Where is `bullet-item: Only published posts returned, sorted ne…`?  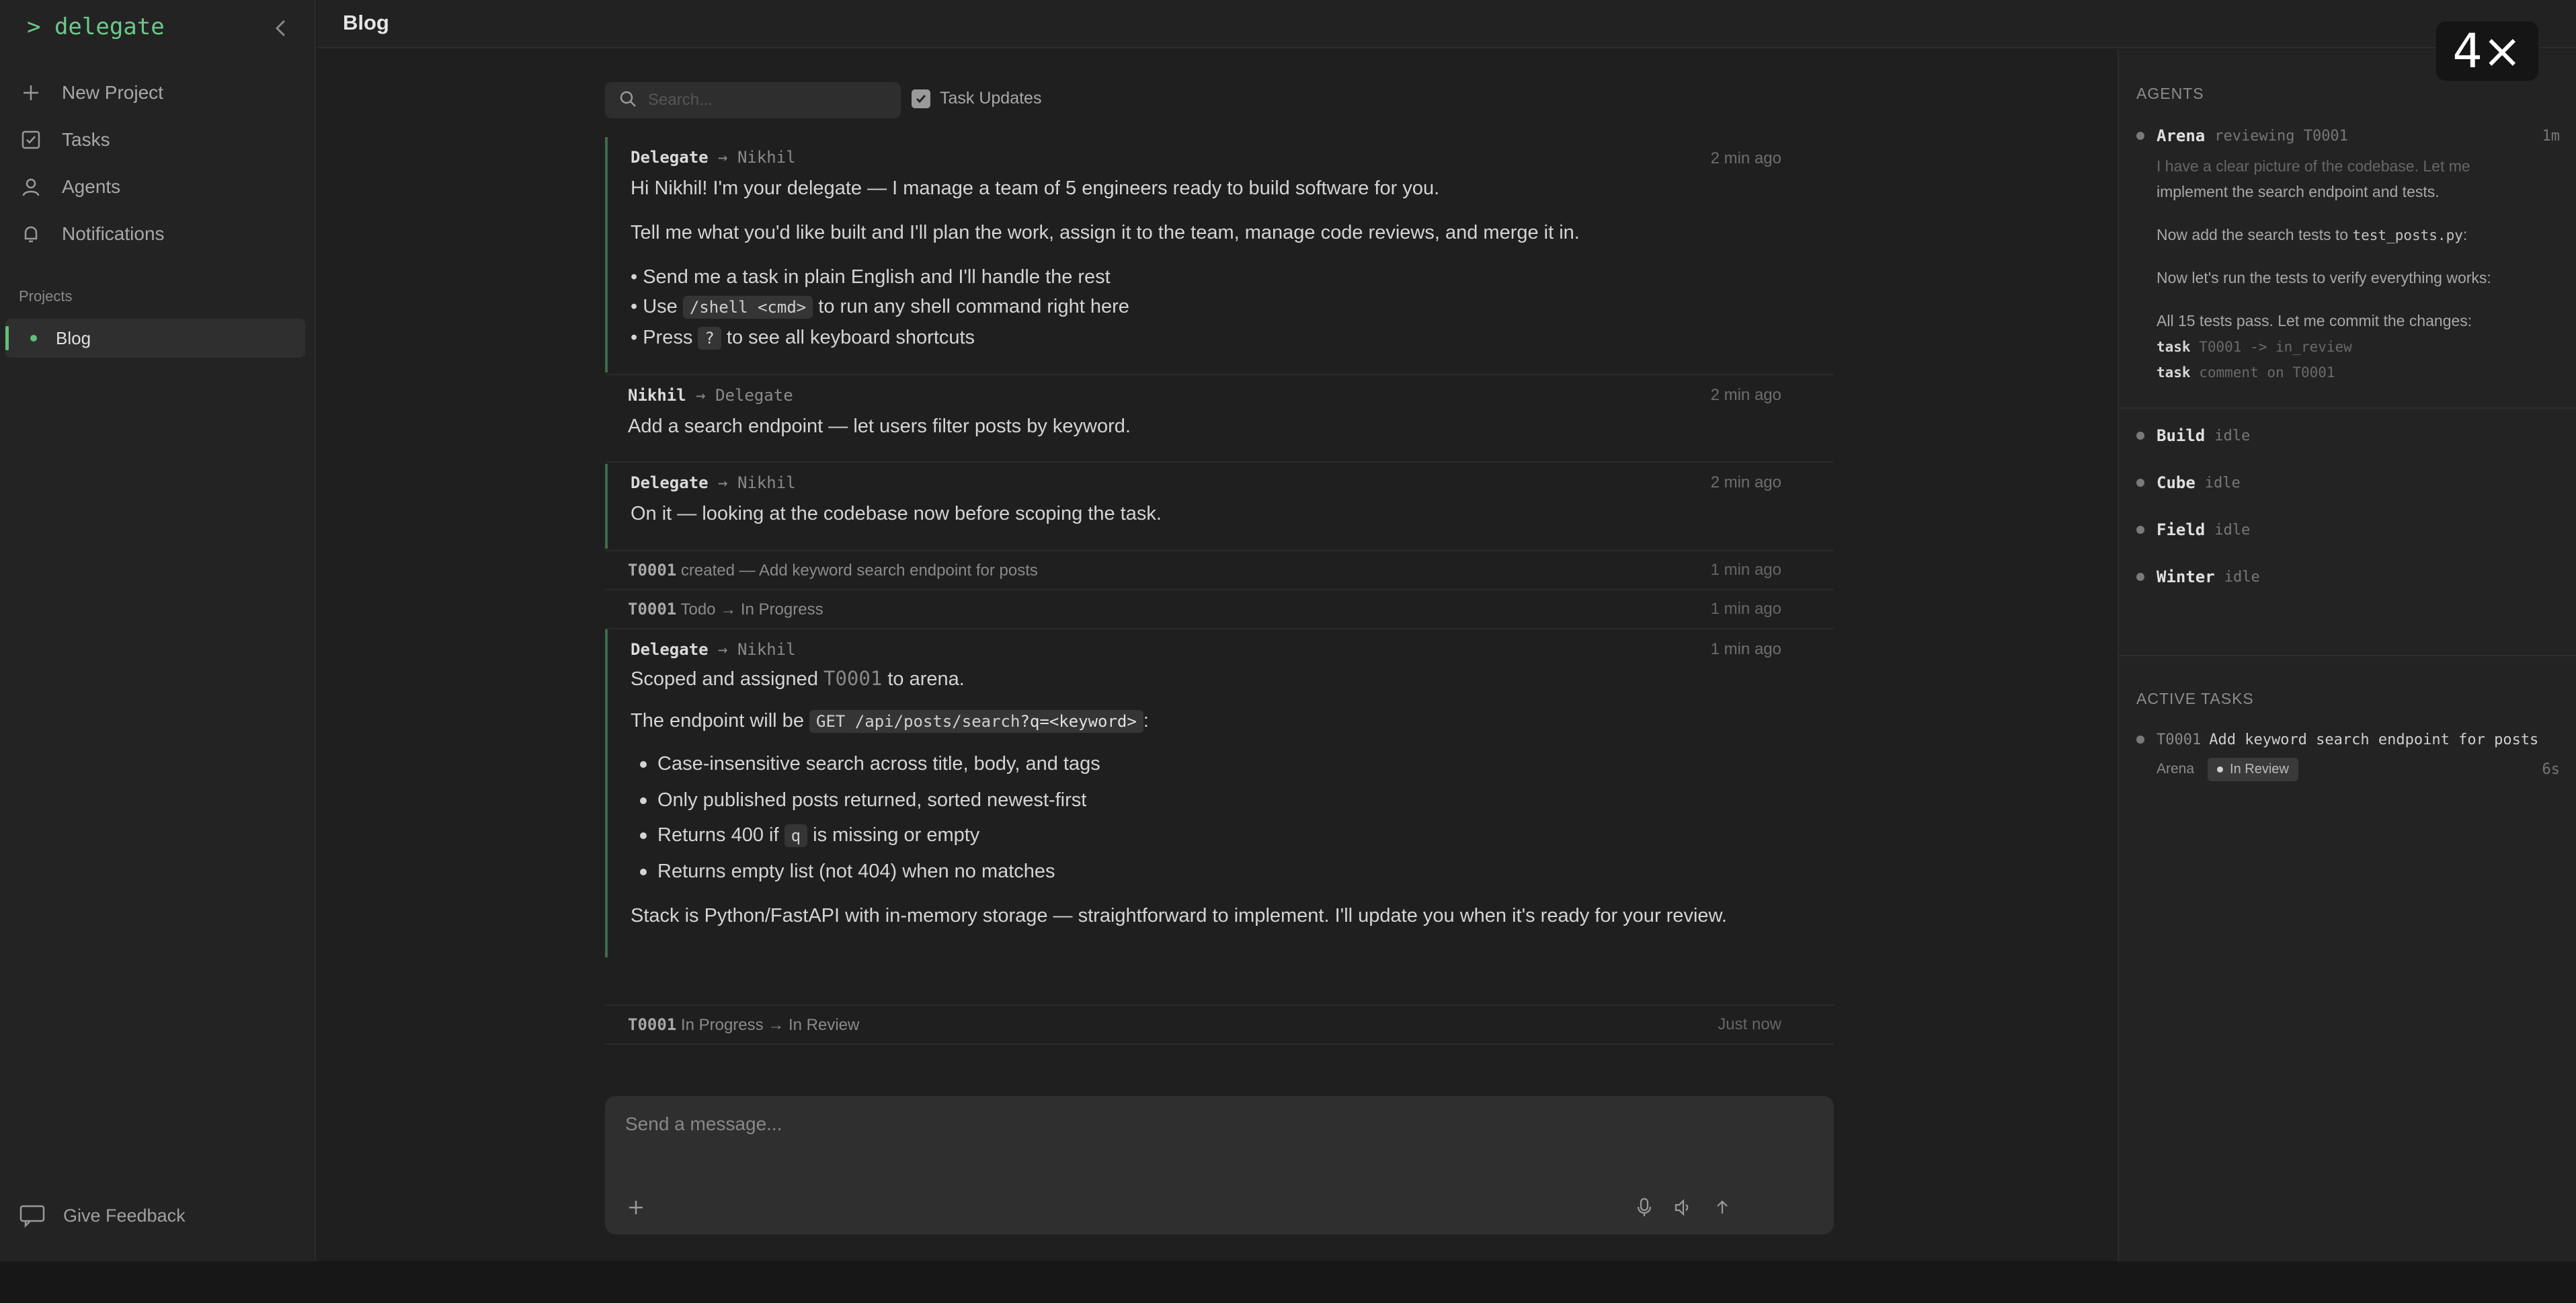 bullet-item: Only published posts returned, sorted ne… is located at coordinates (863, 800).